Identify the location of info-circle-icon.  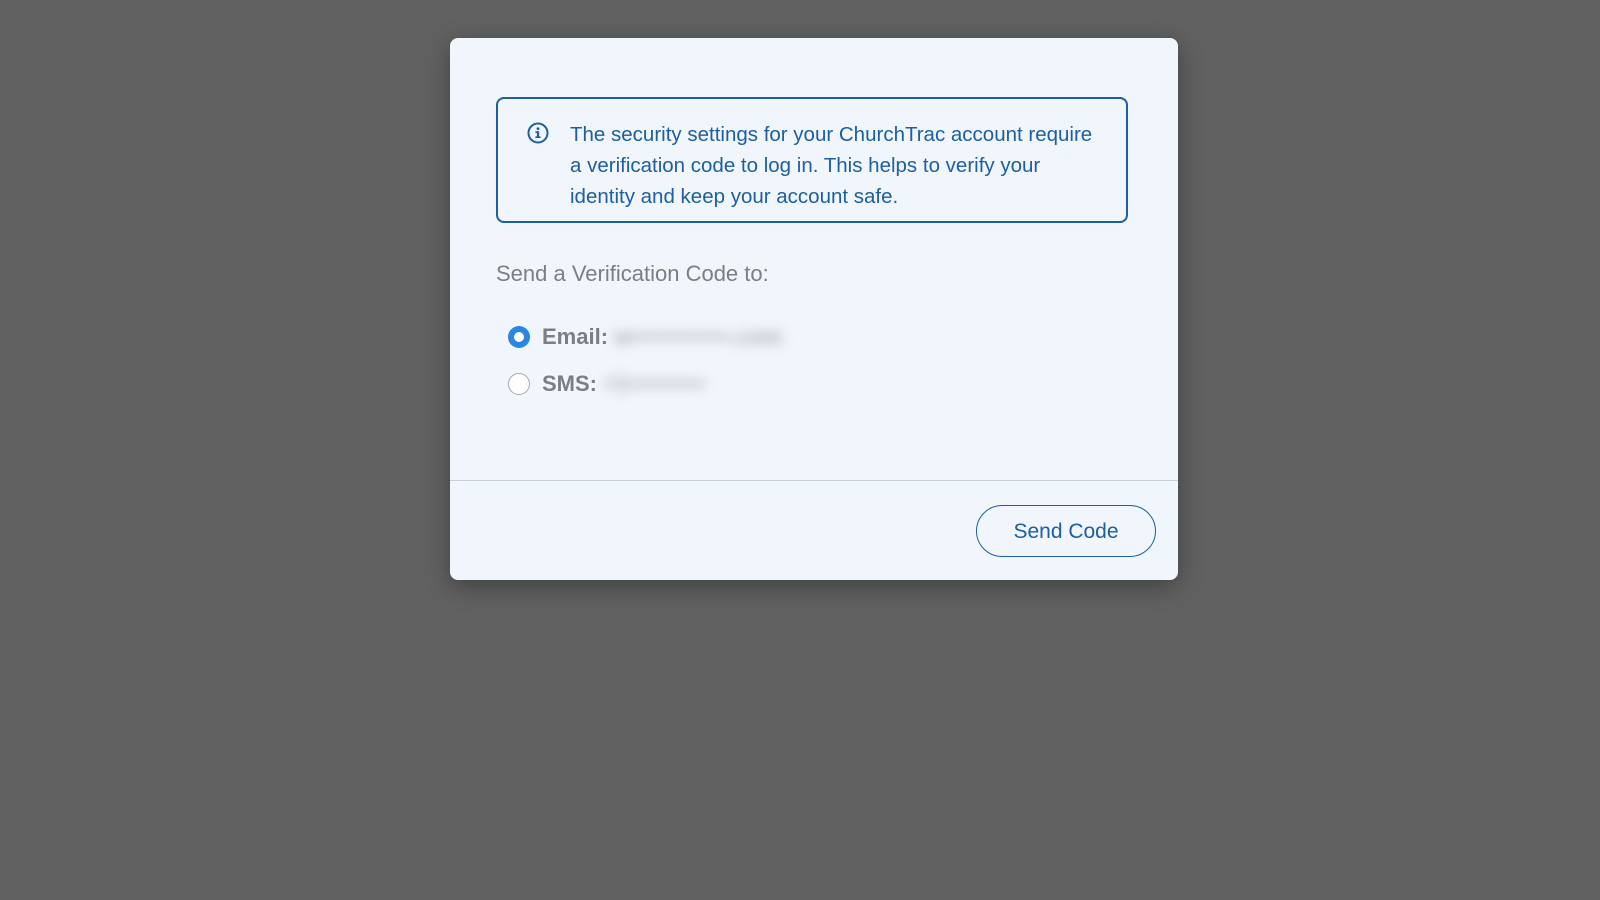
(538, 133).